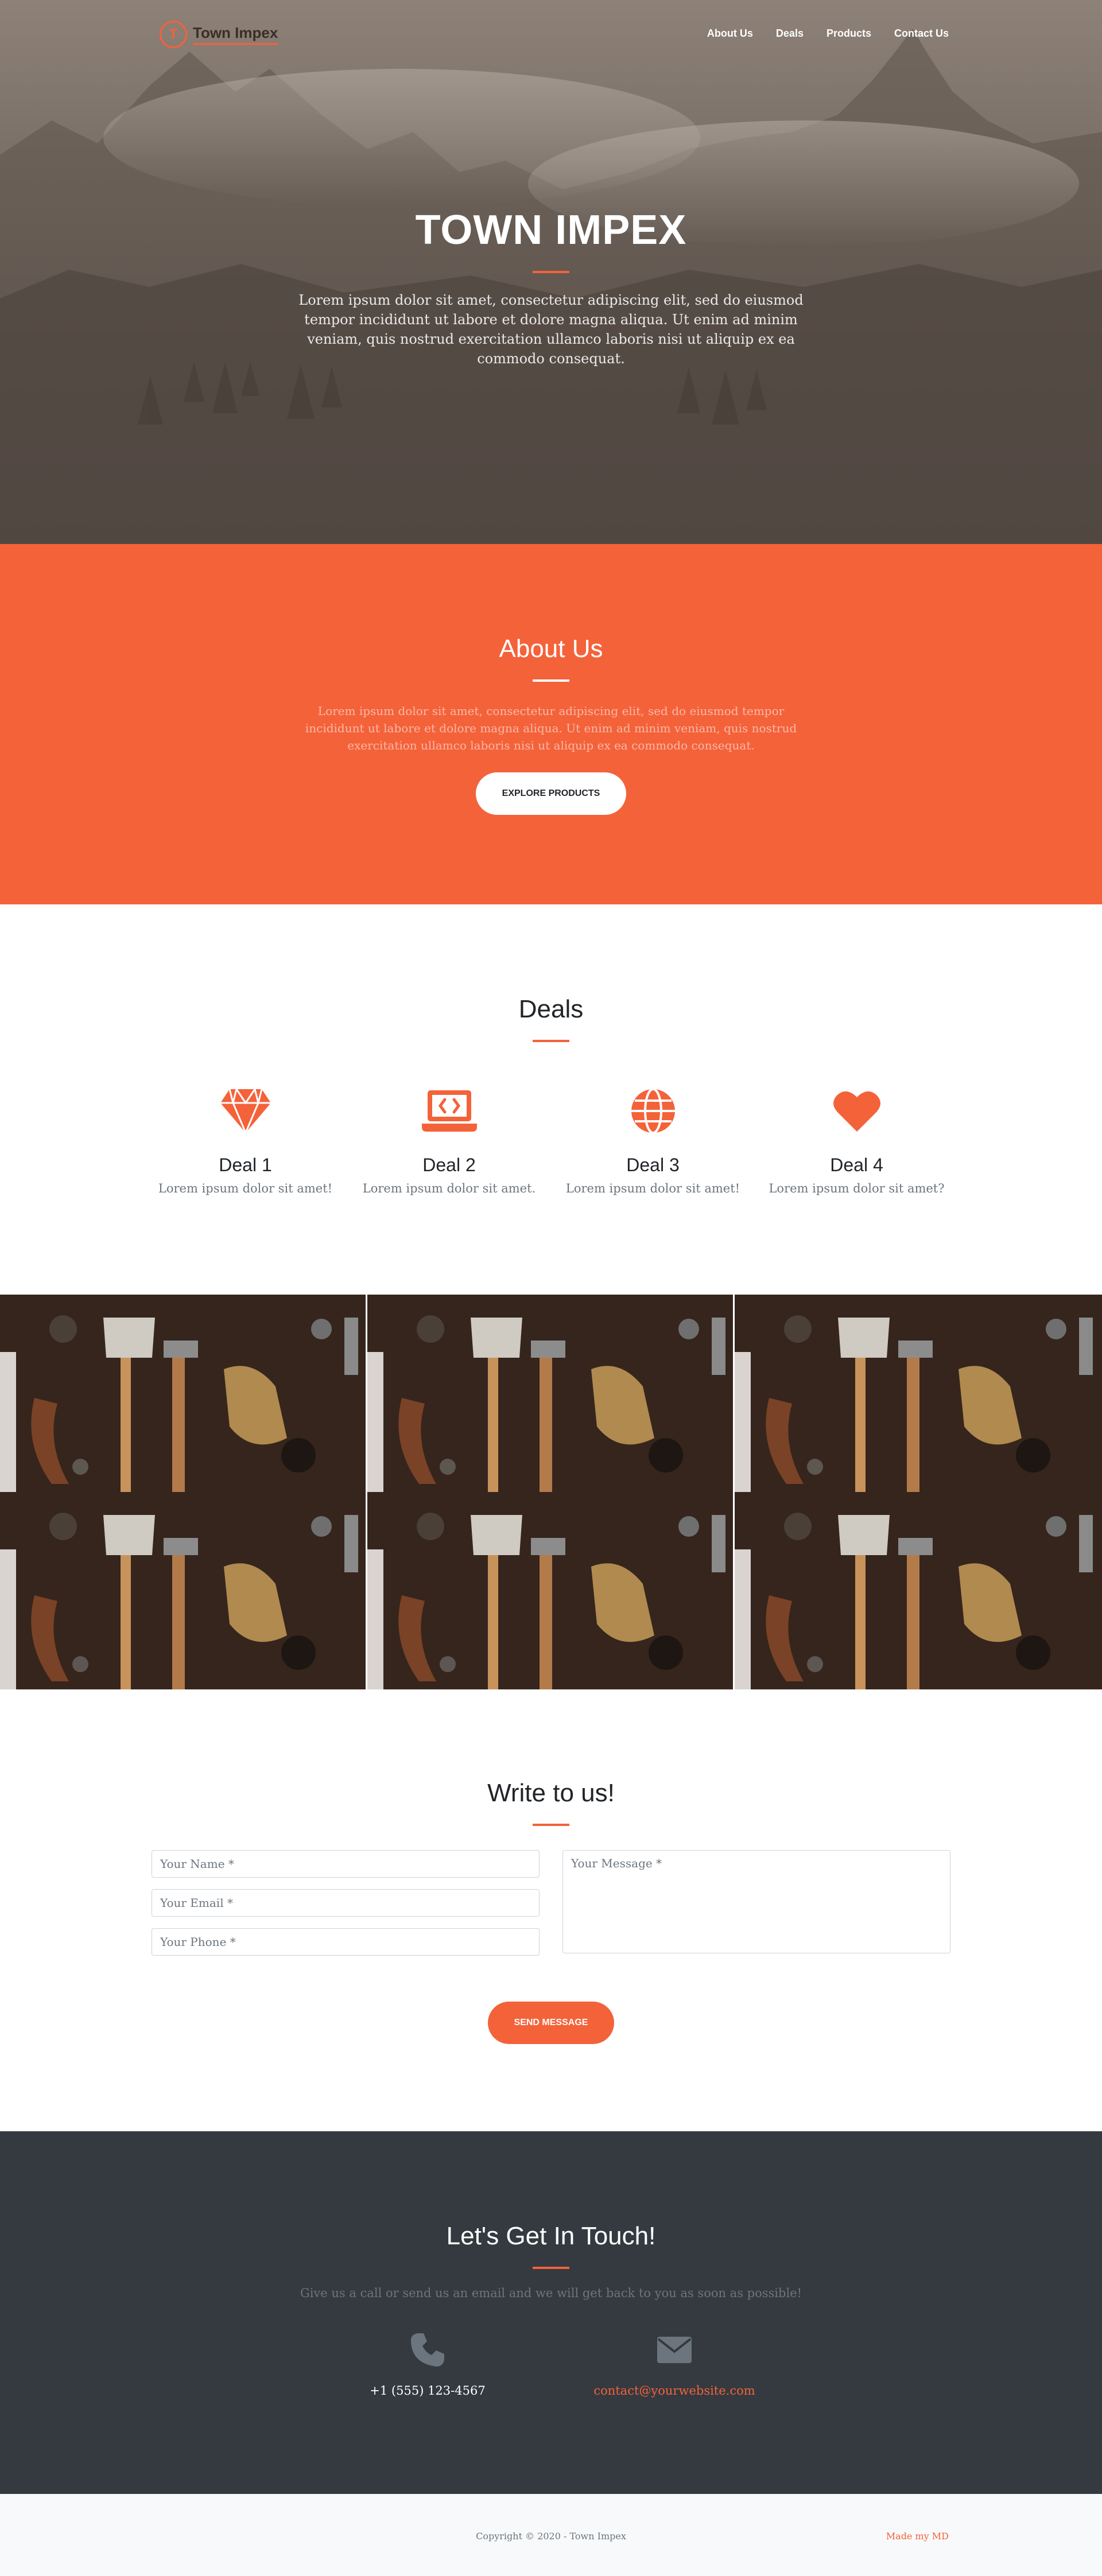 This screenshot has height=2576, width=1102. Describe the element at coordinates (346, 1864) in the screenshot. I see `name-field: Your Name *` at that location.